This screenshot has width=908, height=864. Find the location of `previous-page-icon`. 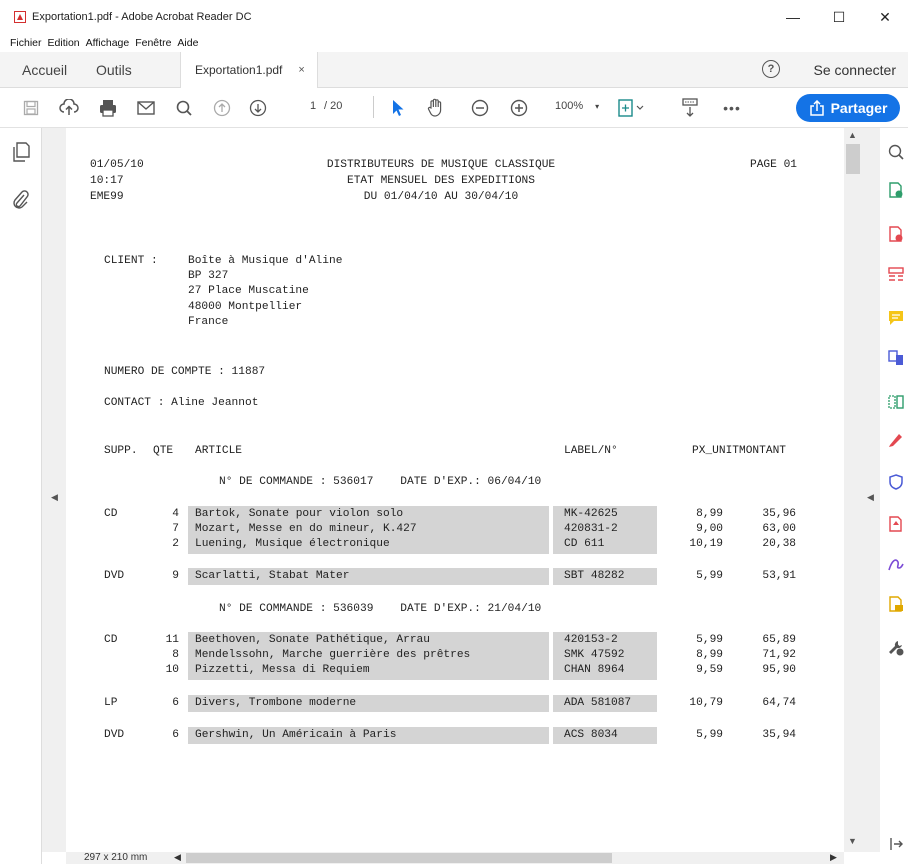

previous-page-icon is located at coordinates (222, 108).